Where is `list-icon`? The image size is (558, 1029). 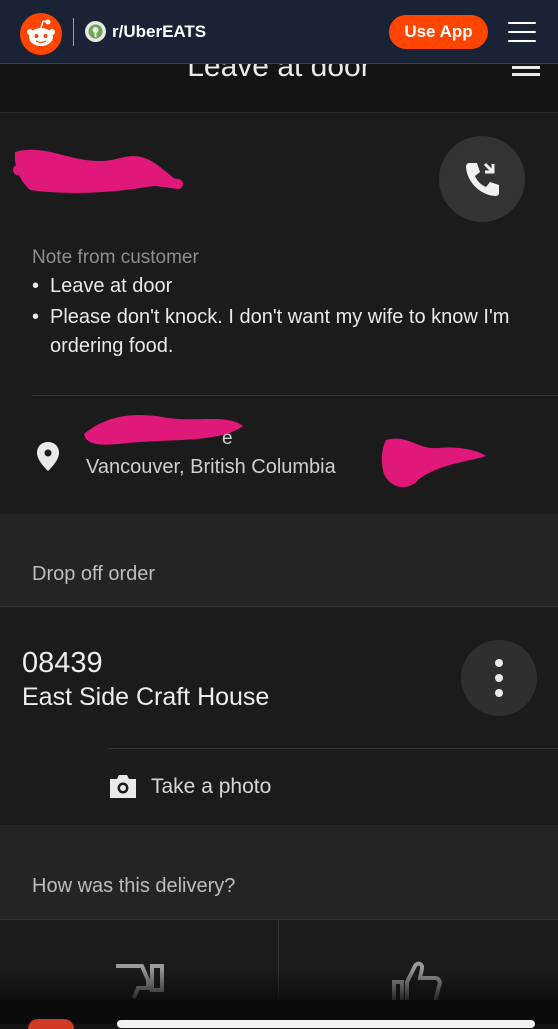 list-icon is located at coordinates (526, 72).